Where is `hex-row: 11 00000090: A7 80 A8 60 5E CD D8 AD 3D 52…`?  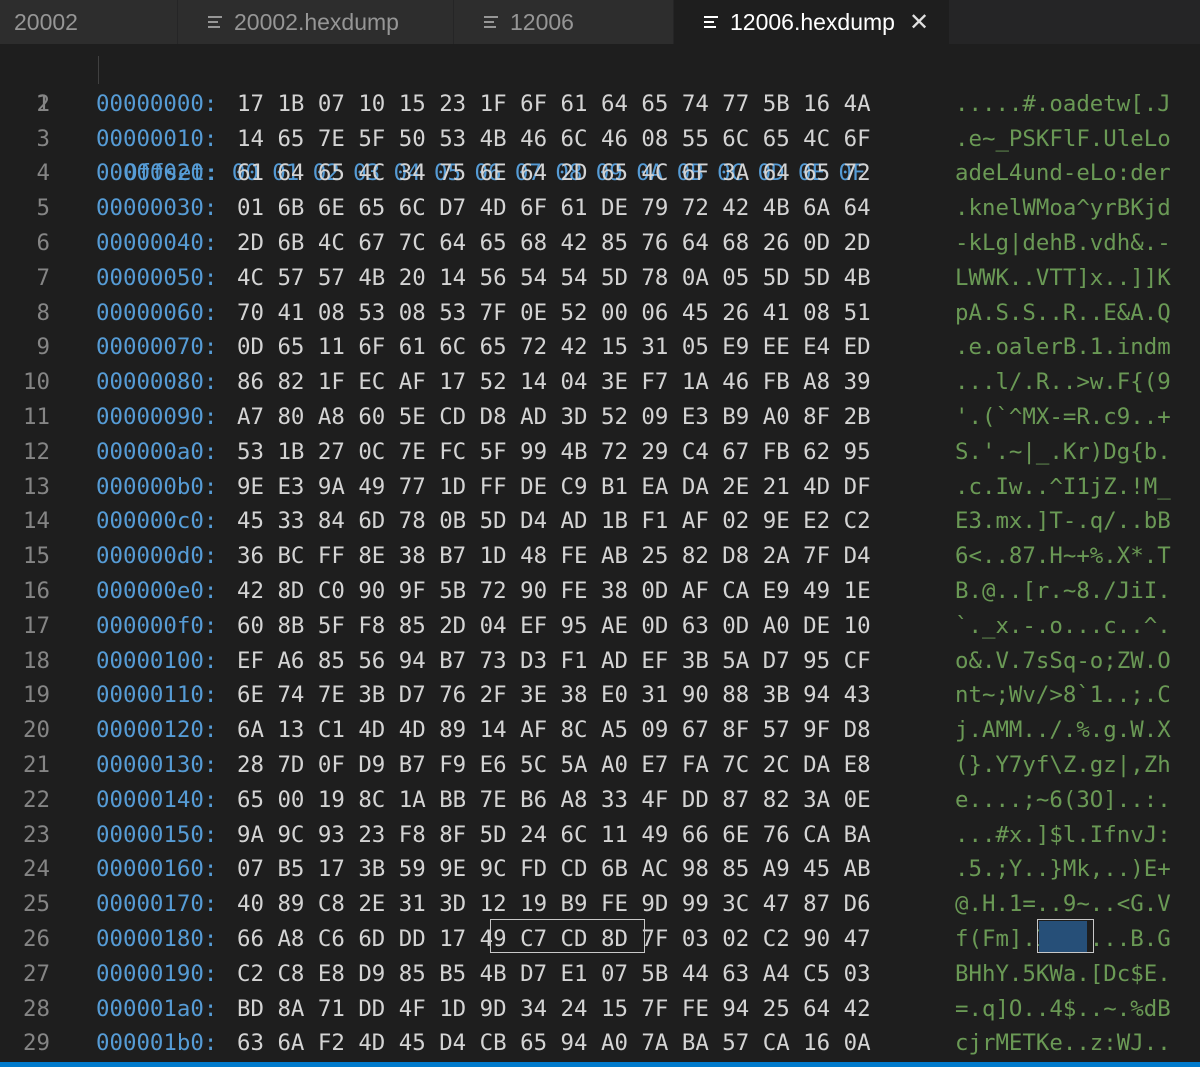 hex-row: 11 00000090: A7 80 A8 60 5E CD D8 AD 3D 52… is located at coordinates (600, 417).